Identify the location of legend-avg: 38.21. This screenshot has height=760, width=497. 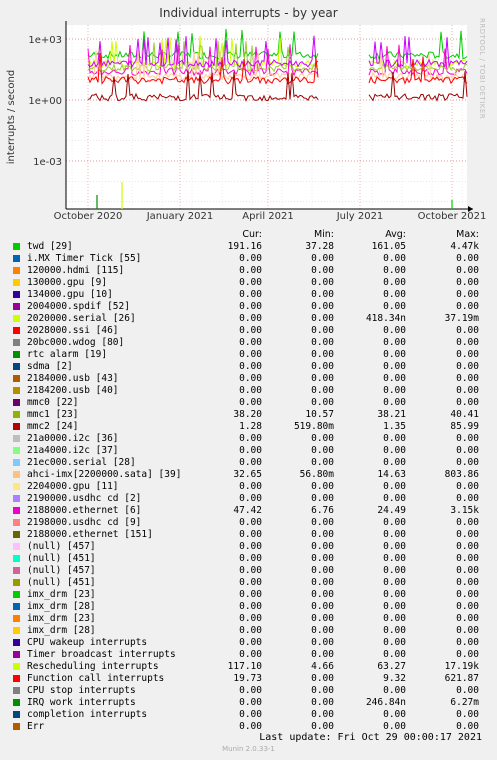
(391, 414).